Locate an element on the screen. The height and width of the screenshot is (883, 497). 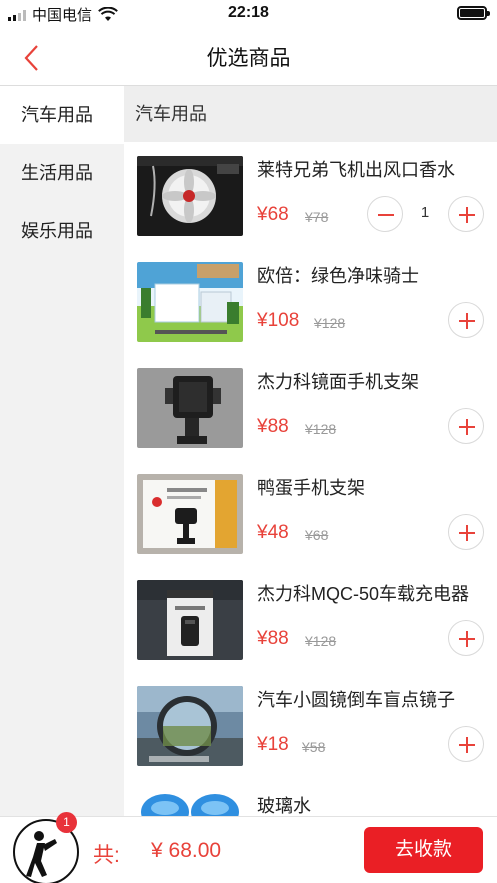
product-item: 汽车小圆镜倒车盲点镜子 ¥18 ¥58 is located at coordinates (310, 725).